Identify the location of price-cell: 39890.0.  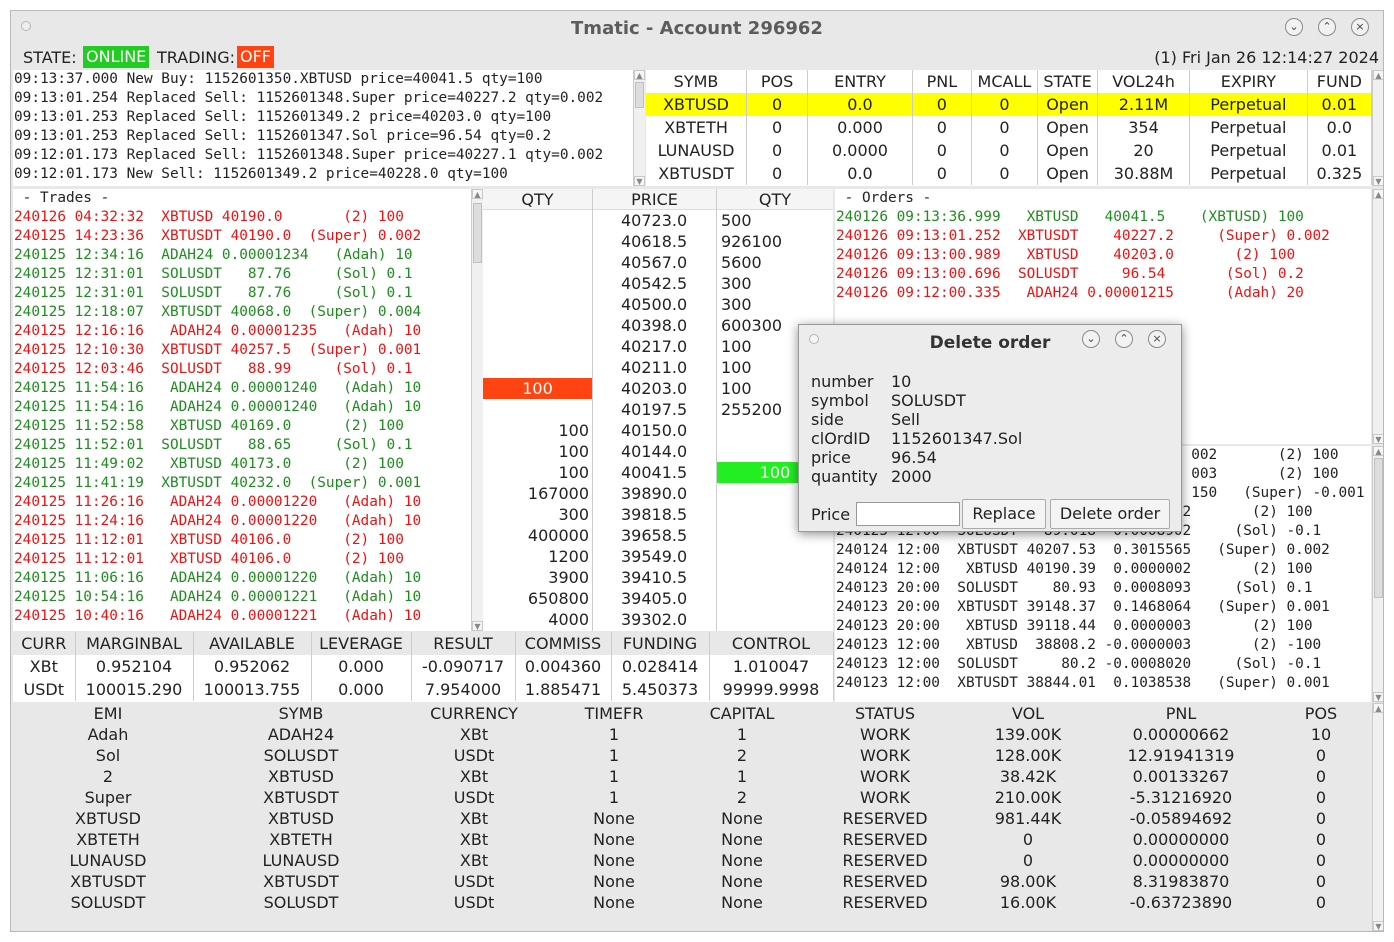
(654, 493).